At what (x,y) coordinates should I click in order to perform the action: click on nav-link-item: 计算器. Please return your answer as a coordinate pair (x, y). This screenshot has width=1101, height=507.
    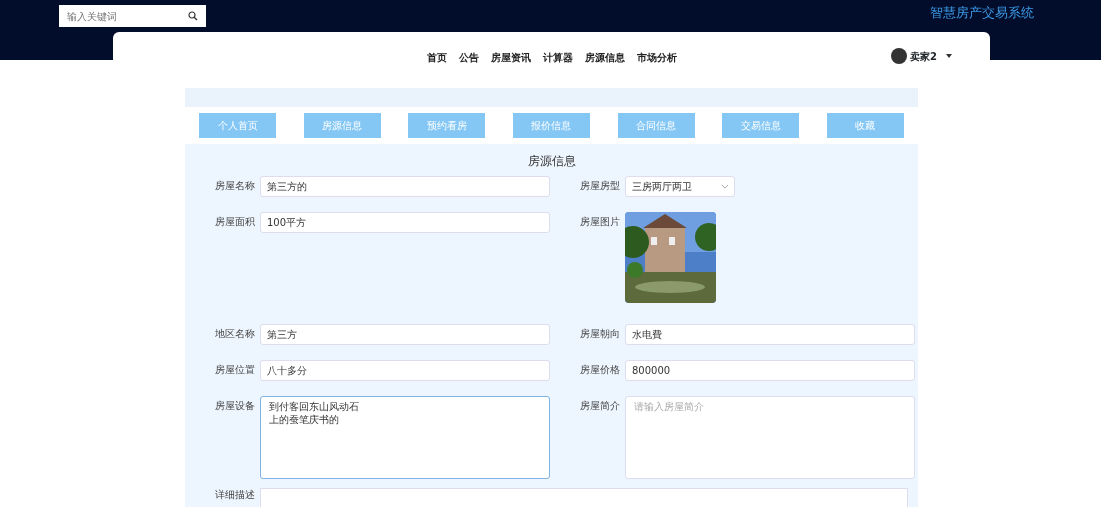
    Looking at the image, I should click on (557, 57).